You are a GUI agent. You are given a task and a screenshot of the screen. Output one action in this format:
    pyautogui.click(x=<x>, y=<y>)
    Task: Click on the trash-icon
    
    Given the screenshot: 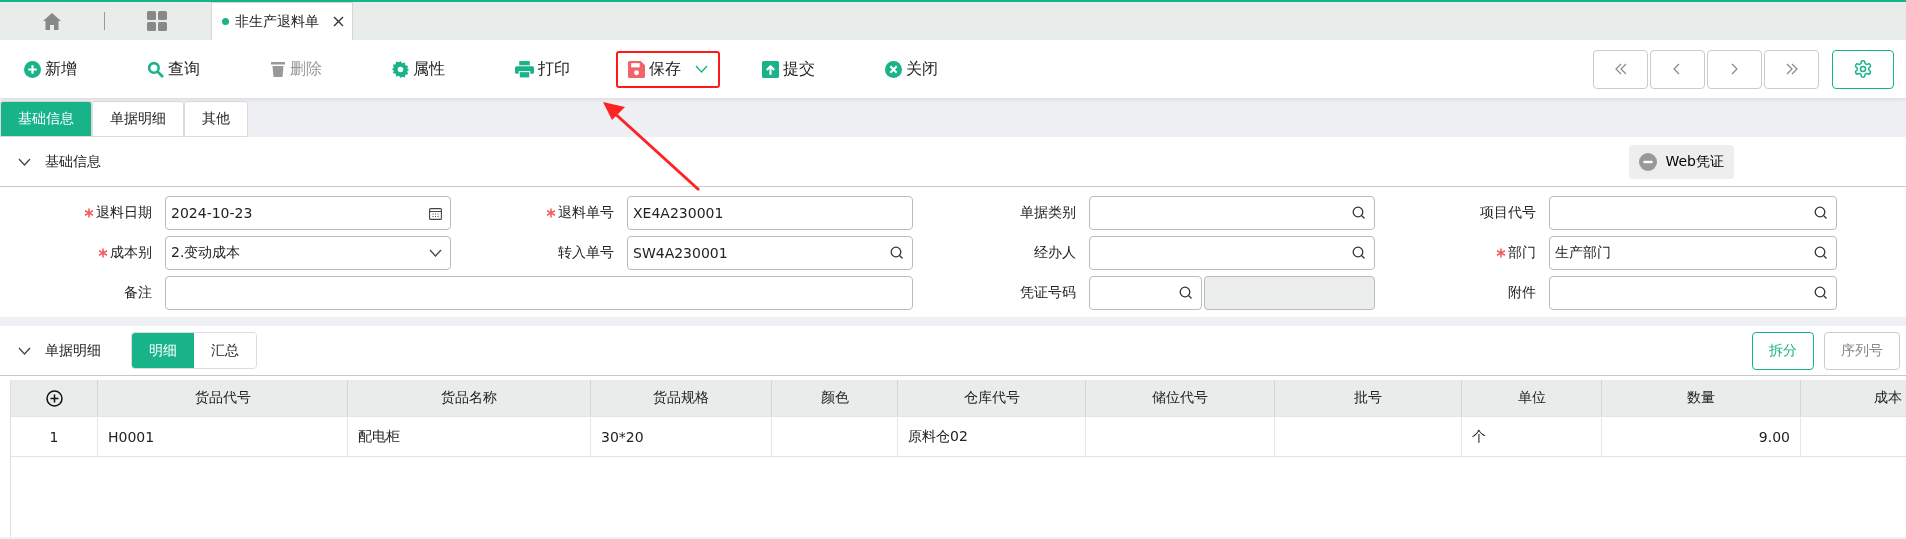 What is the action you would take?
    pyautogui.click(x=278, y=69)
    